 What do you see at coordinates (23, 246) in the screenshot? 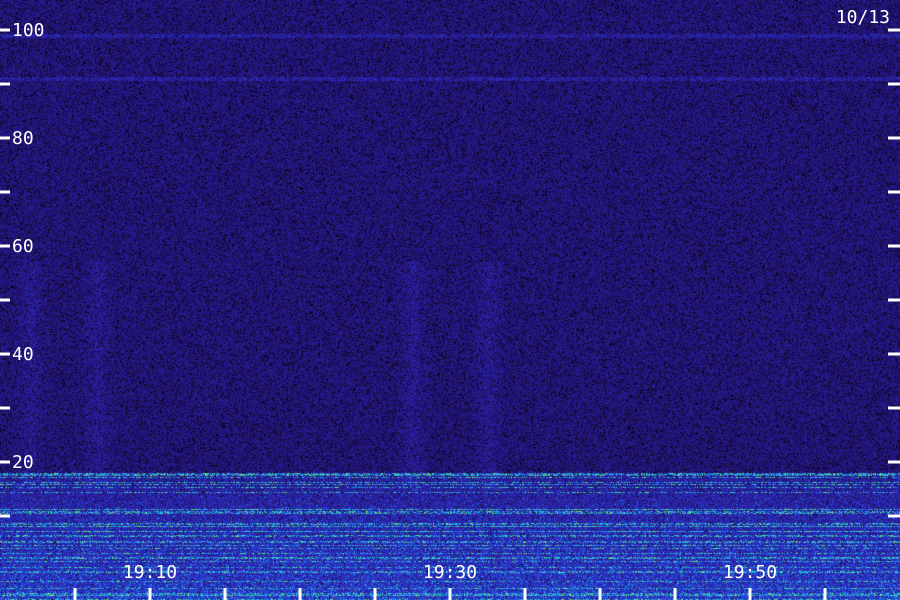
I see `y-tick-label: 60` at bounding box center [23, 246].